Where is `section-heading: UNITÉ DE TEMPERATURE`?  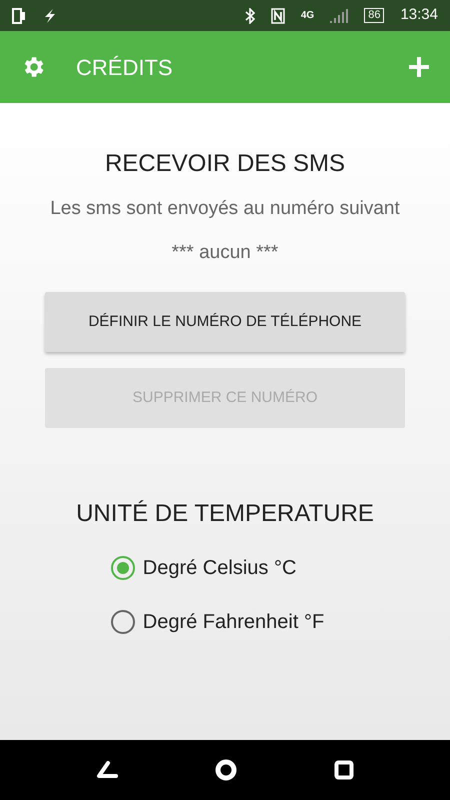 section-heading: UNITÉ DE TEMPERATURE is located at coordinates (225, 514).